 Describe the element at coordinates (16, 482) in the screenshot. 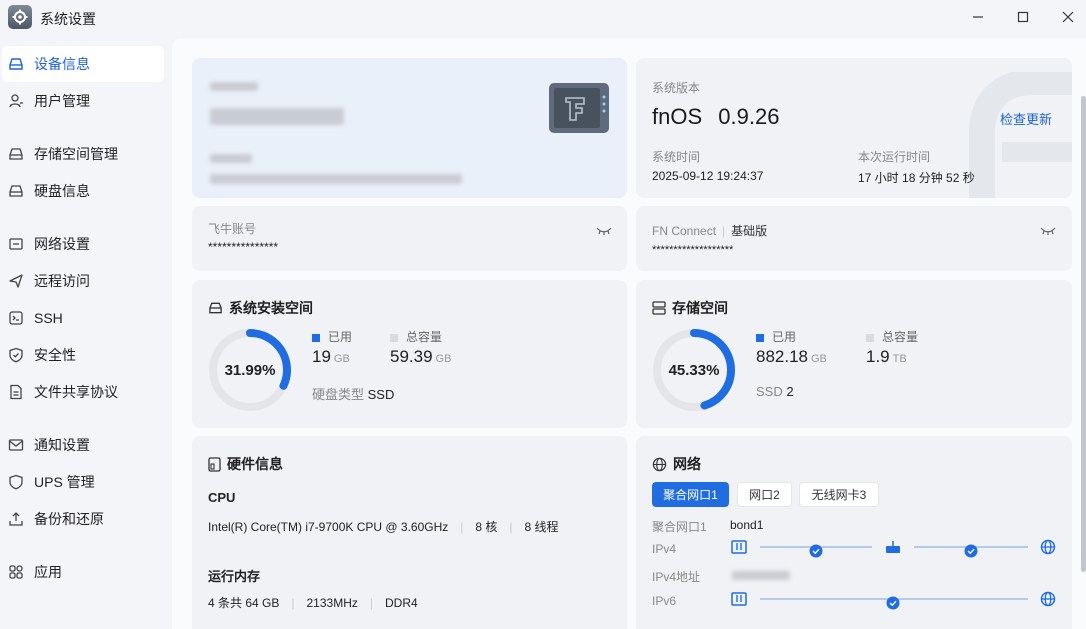

I see `battery-shield-icon` at that location.